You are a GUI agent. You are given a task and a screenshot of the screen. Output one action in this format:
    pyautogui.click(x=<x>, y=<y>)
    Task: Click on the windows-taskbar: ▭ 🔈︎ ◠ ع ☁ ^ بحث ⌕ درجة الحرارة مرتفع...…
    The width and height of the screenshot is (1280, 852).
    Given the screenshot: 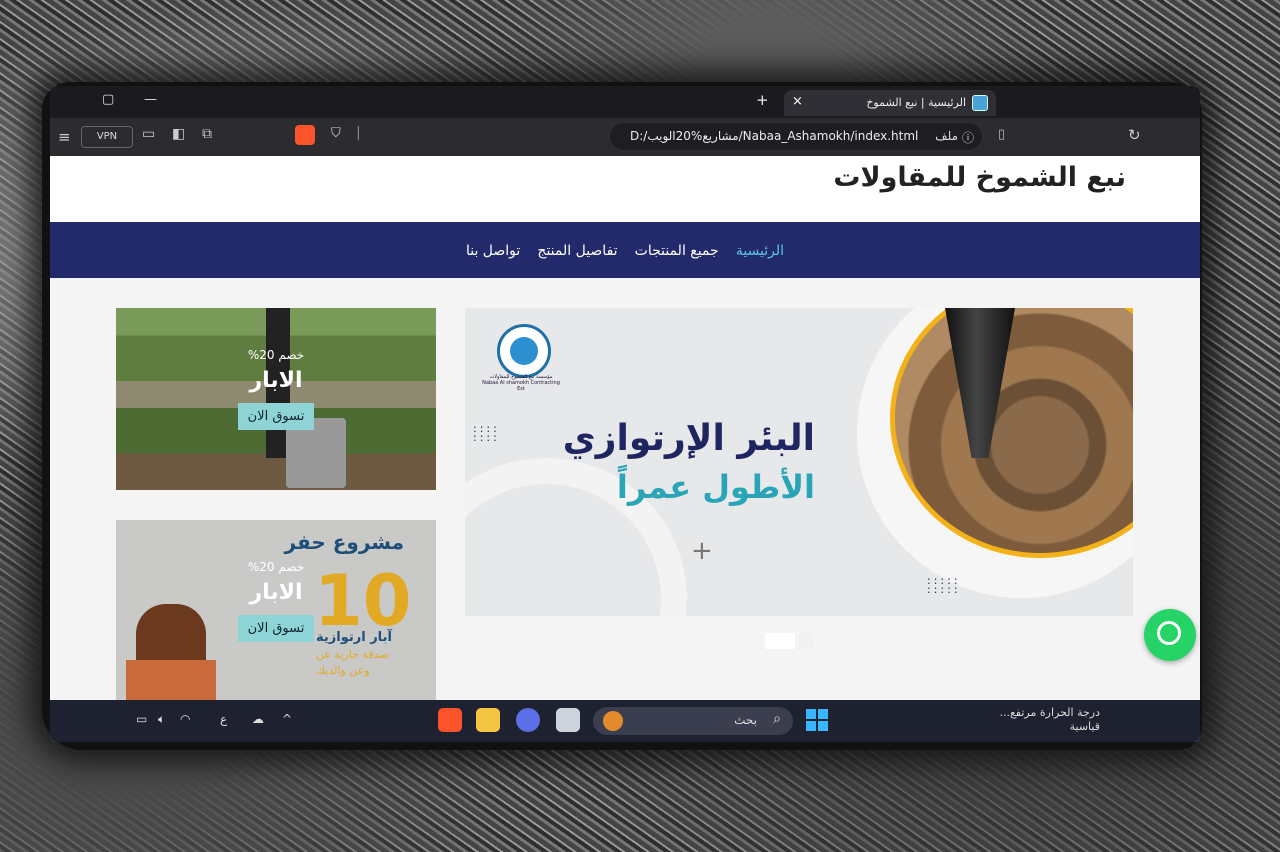 What is the action you would take?
    pyautogui.click(x=625, y=721)
    